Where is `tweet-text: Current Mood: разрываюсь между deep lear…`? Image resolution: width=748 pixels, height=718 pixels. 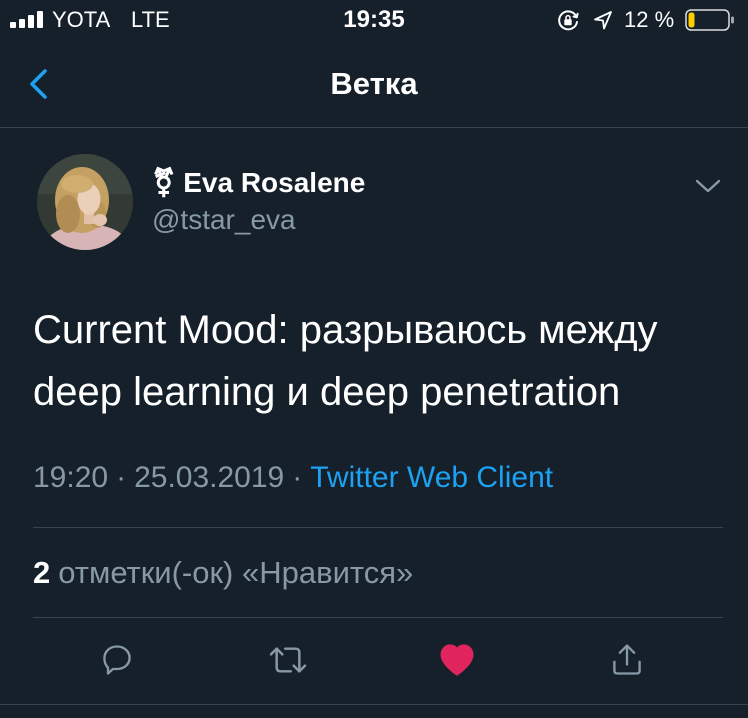
tweet-text: Current Mood: разрываюсь между deep lear… is located at coordinates (345, 361).